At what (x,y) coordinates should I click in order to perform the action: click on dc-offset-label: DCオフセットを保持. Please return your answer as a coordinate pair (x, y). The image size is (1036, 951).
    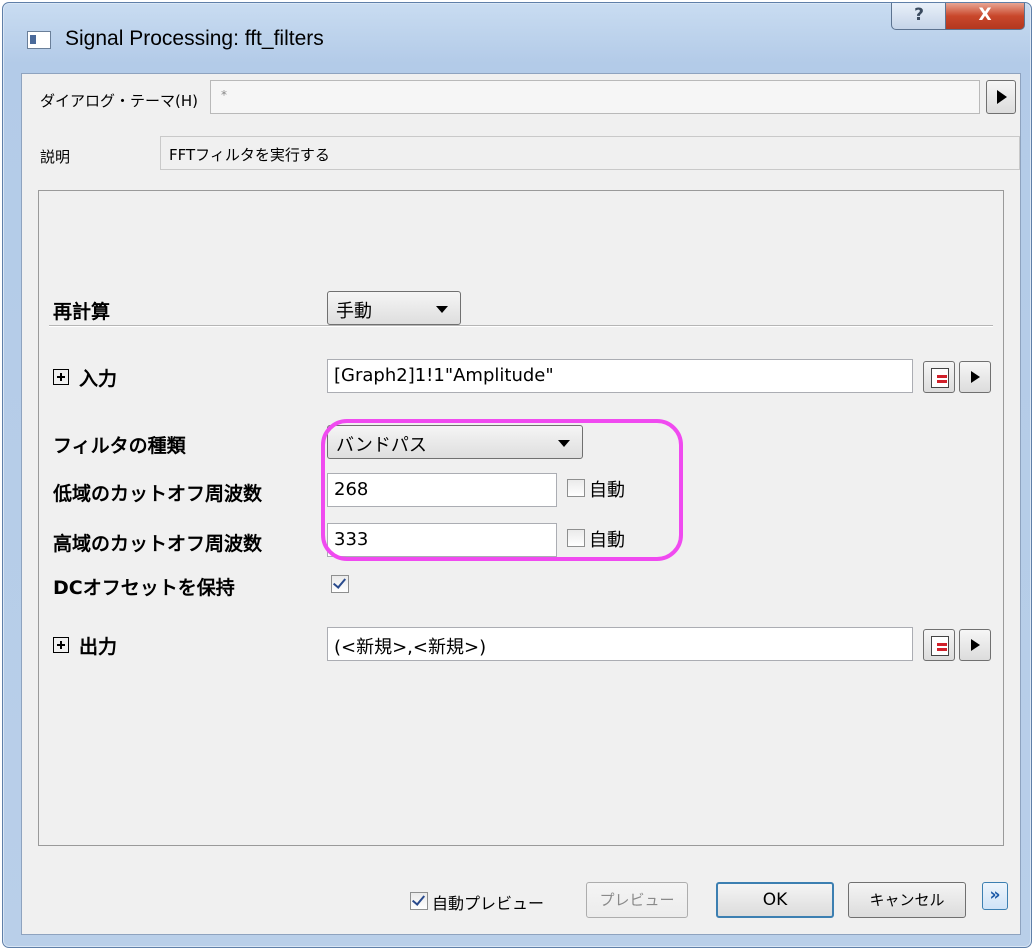
    Looking at the image, I should click on (144, 588).